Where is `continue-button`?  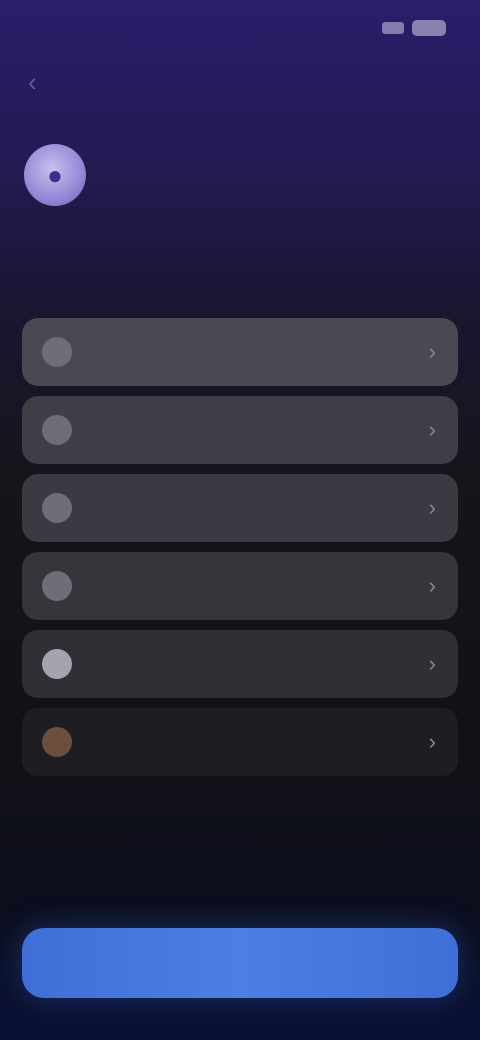 continue-button is located at coordinates (240, 963).